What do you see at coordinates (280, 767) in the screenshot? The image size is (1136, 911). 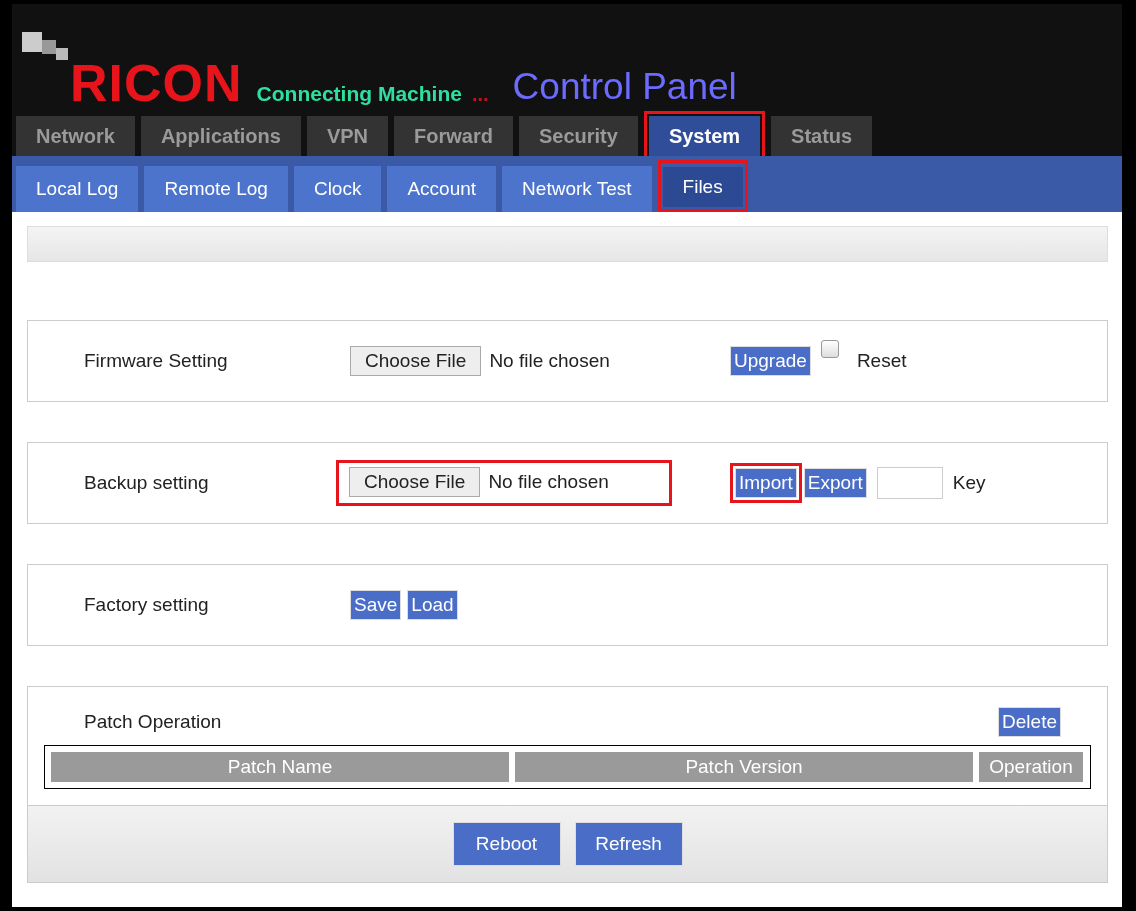 I see `column-header: Patch Name` at bounding box center [280, 767].